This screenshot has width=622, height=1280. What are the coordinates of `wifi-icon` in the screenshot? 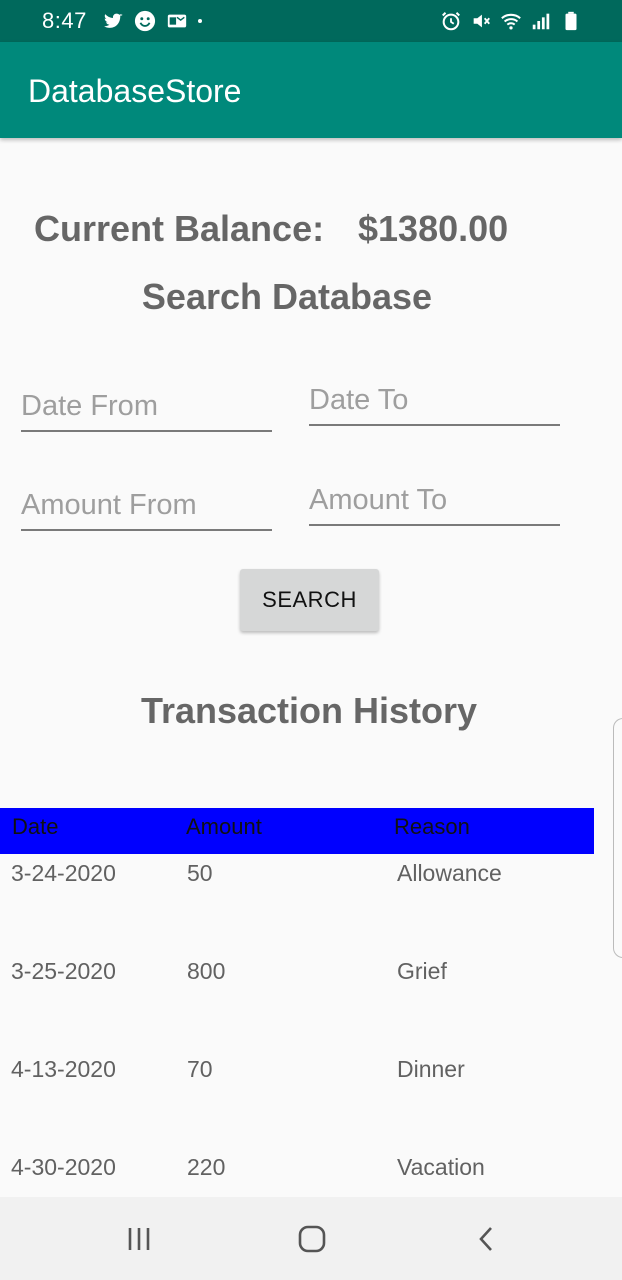 It's located at (511, 21).